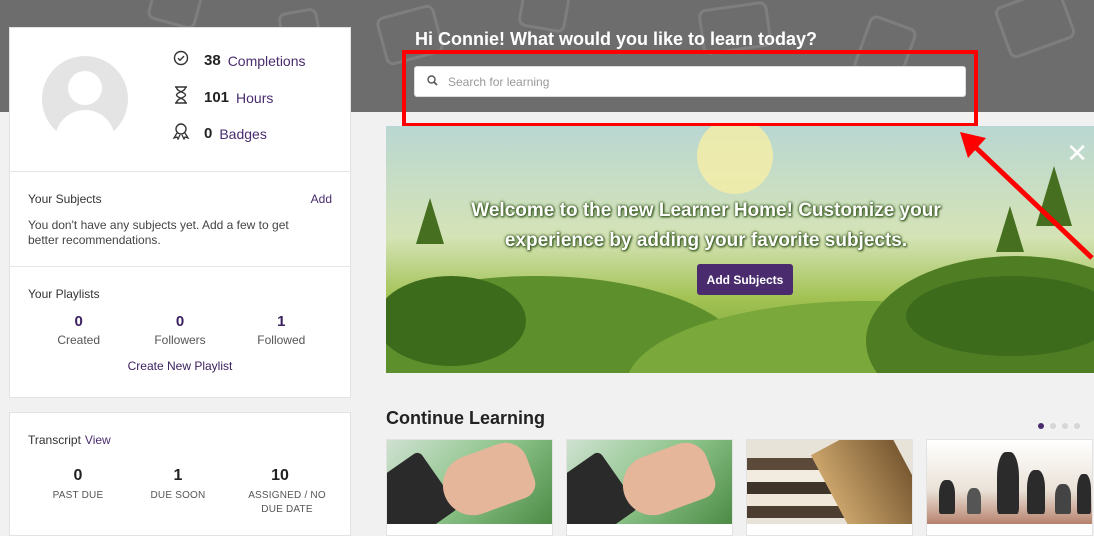 The width and height of the screenshot is (1094, 536). I want to click on hours-count: 101, so click(217, 97).